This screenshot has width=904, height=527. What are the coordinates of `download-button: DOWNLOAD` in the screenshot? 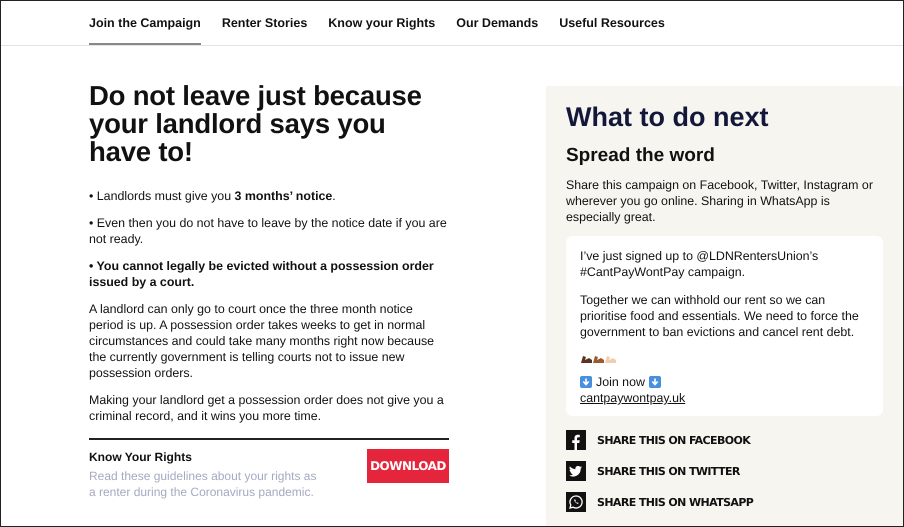 It's located at (408, 466).